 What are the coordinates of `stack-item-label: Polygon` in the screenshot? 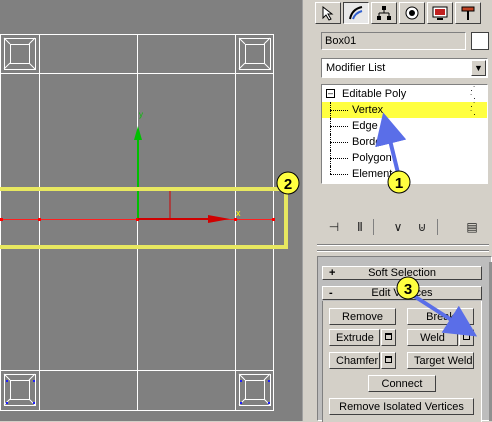 It's located at (372, 158).